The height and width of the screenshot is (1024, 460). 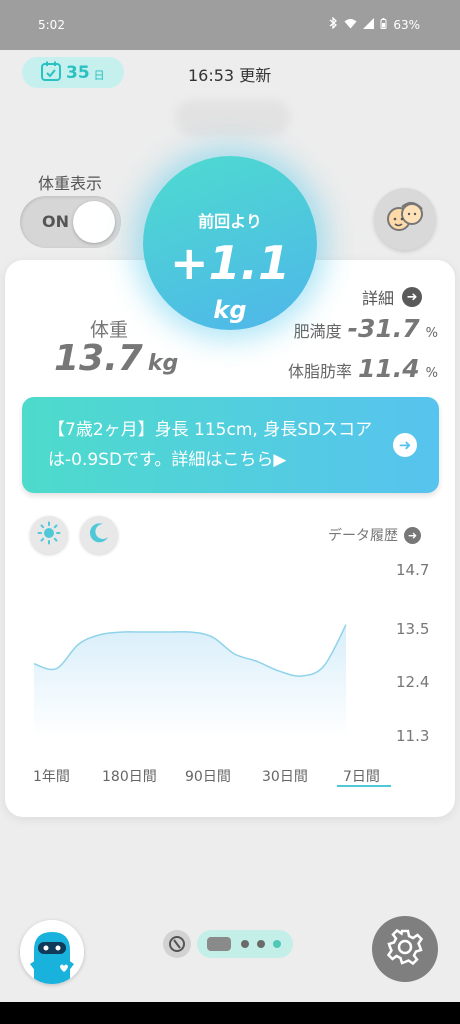 I want to click on selected-period-underline, so click(x=364, y=786).